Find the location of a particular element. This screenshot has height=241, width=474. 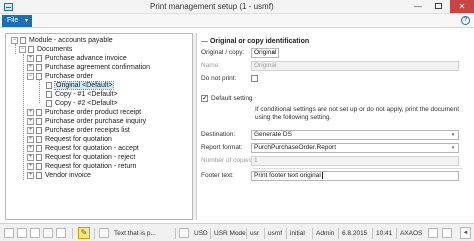

tree-item-label: Request for quotation - accept is located at coordinates (92, 148).